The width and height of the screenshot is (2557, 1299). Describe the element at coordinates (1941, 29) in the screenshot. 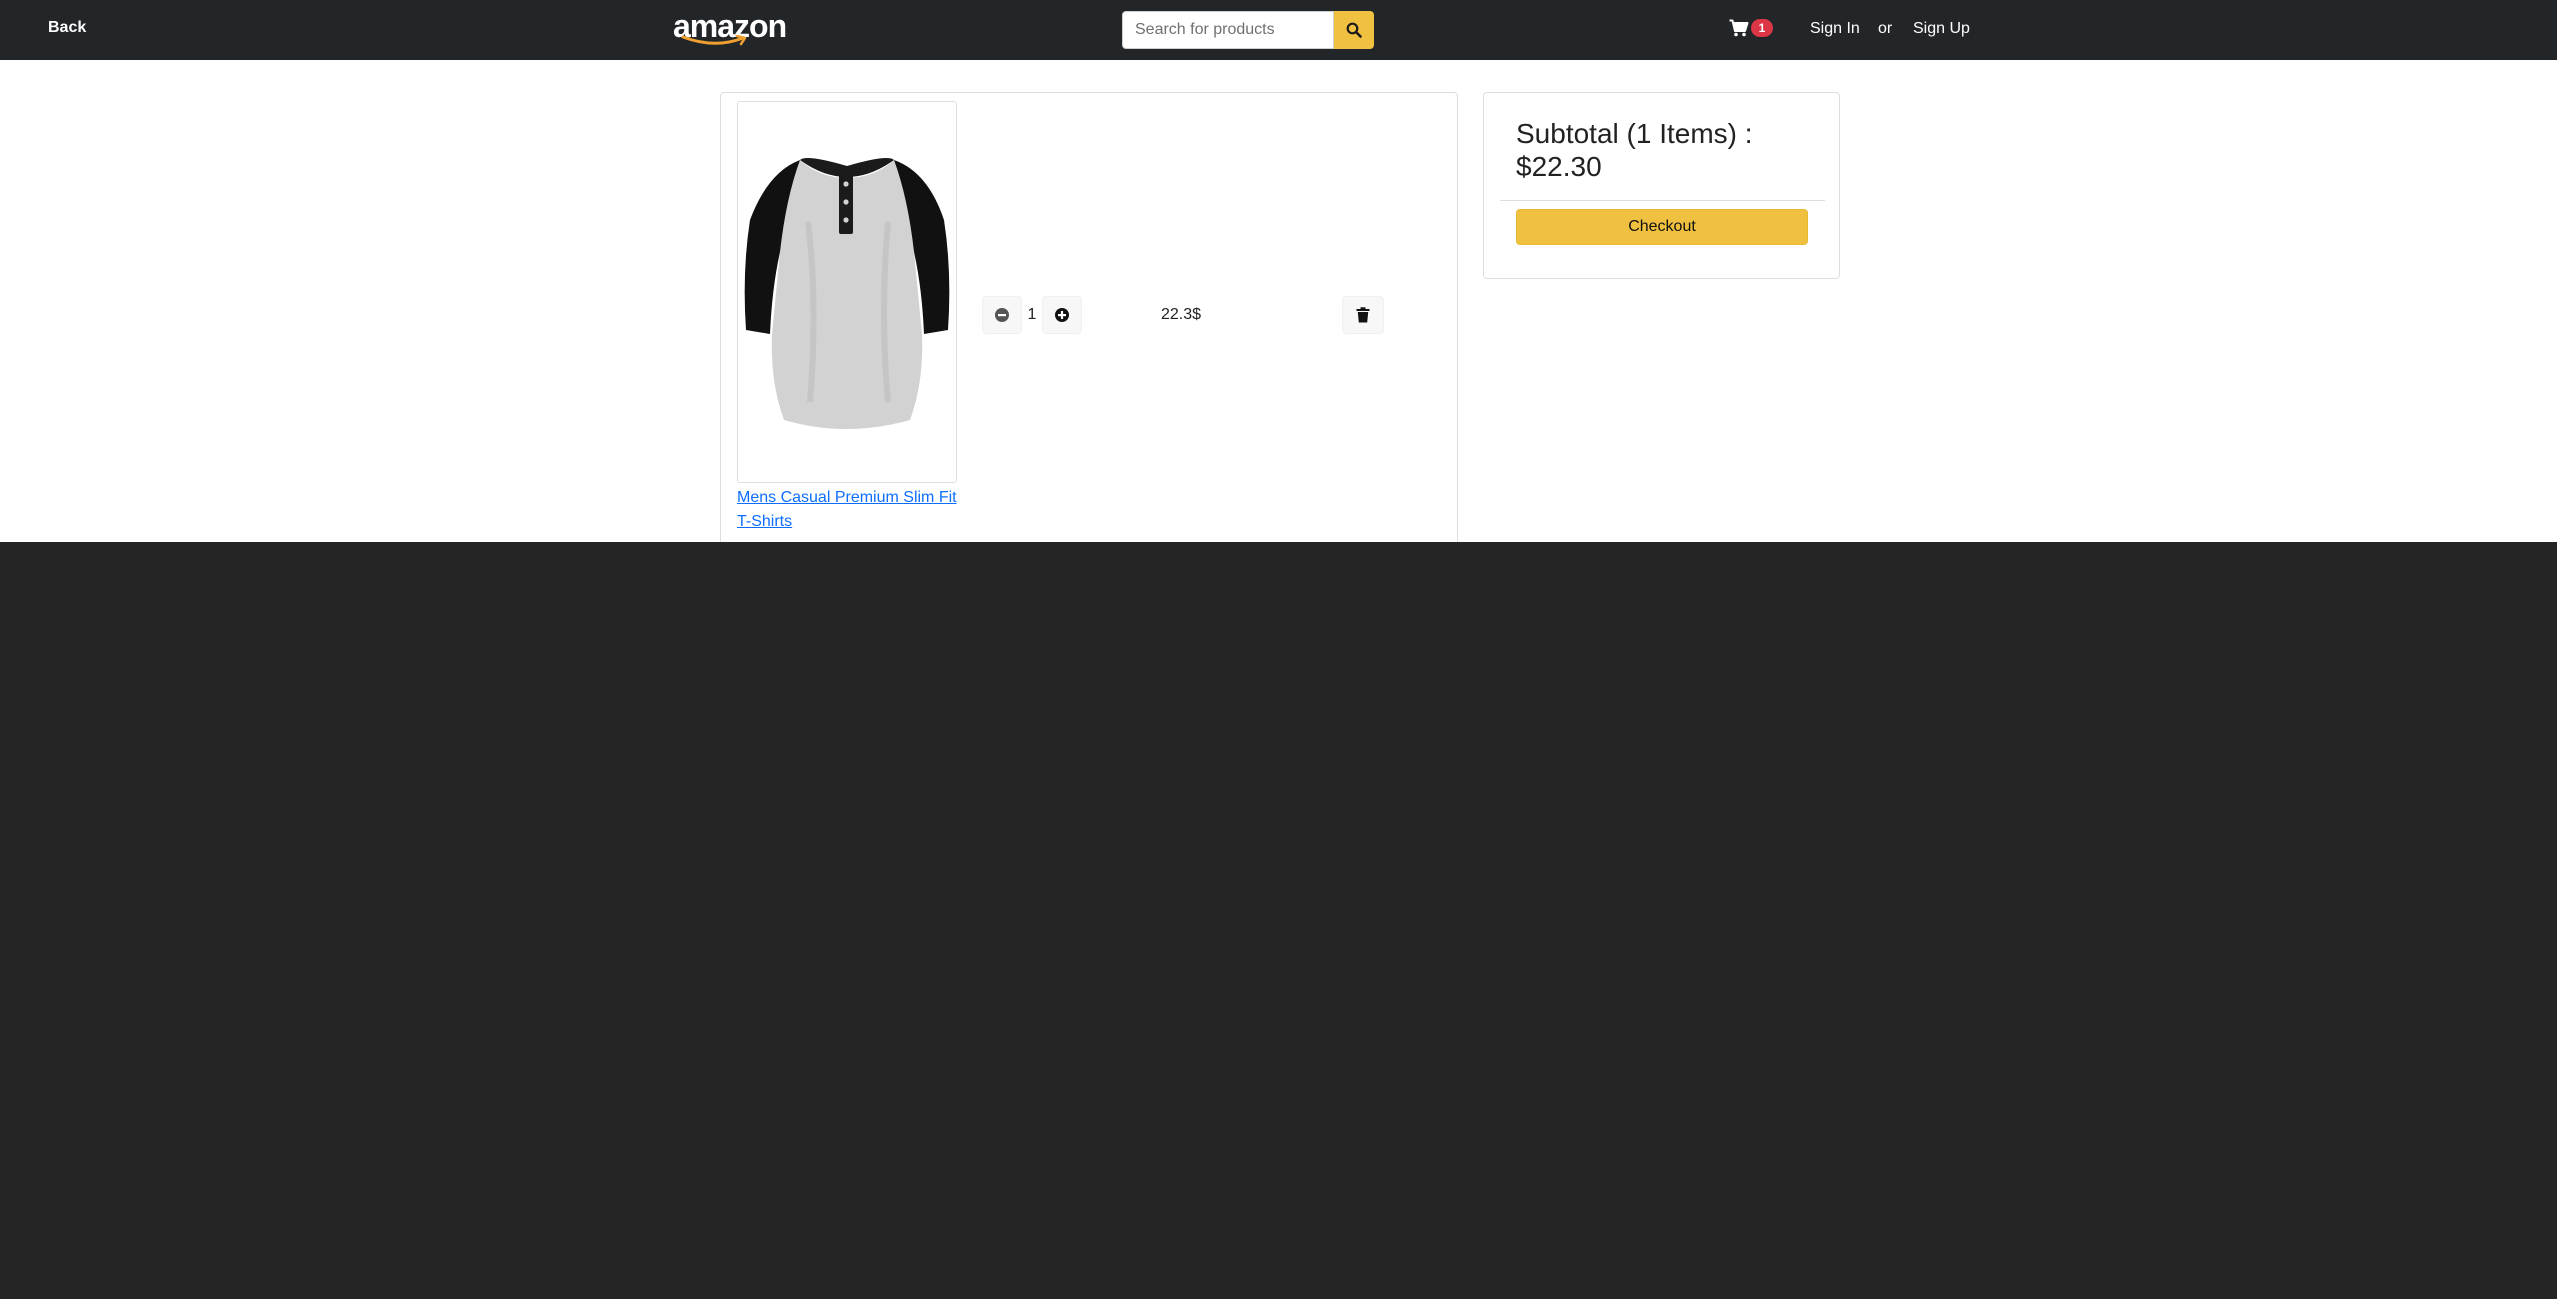

I see `sign-up-link: Sign Up` at that location.